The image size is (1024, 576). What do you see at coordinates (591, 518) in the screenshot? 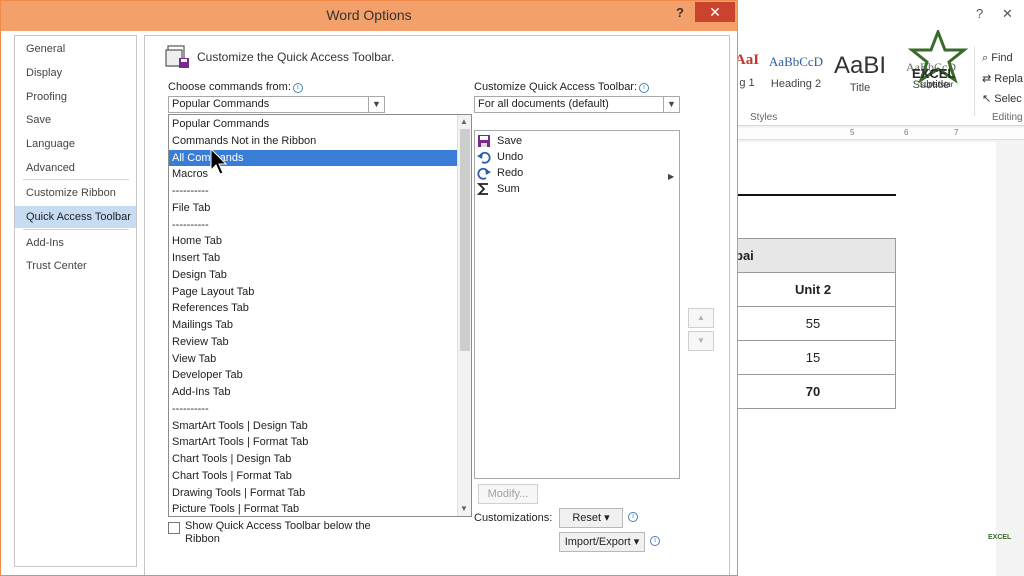
I see `reset-button: Reset ▾` at bounding box center [591, 518].